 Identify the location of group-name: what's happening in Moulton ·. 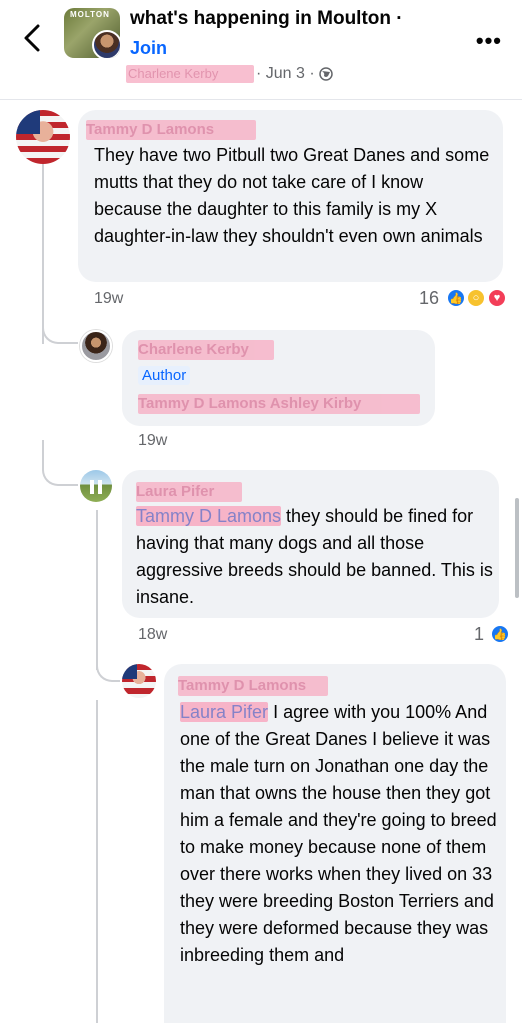
(266, 19).